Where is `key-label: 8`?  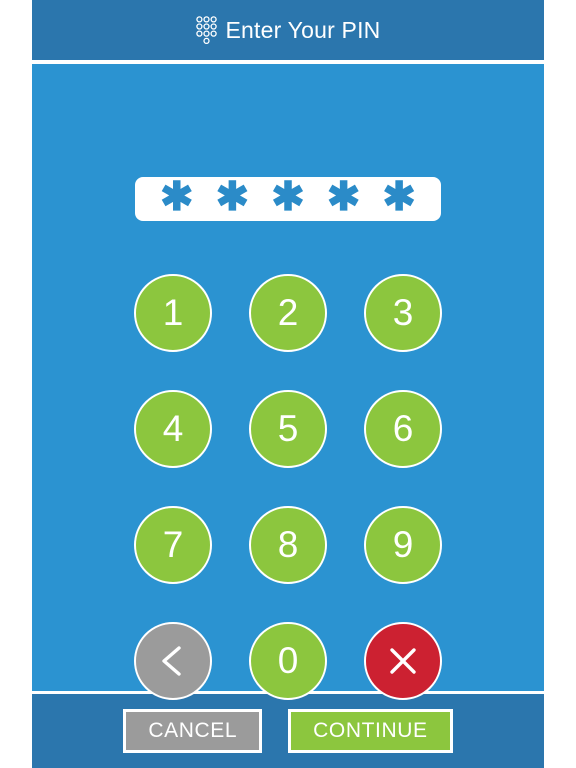
key-label: 8 is located at coordinates (288, 544).